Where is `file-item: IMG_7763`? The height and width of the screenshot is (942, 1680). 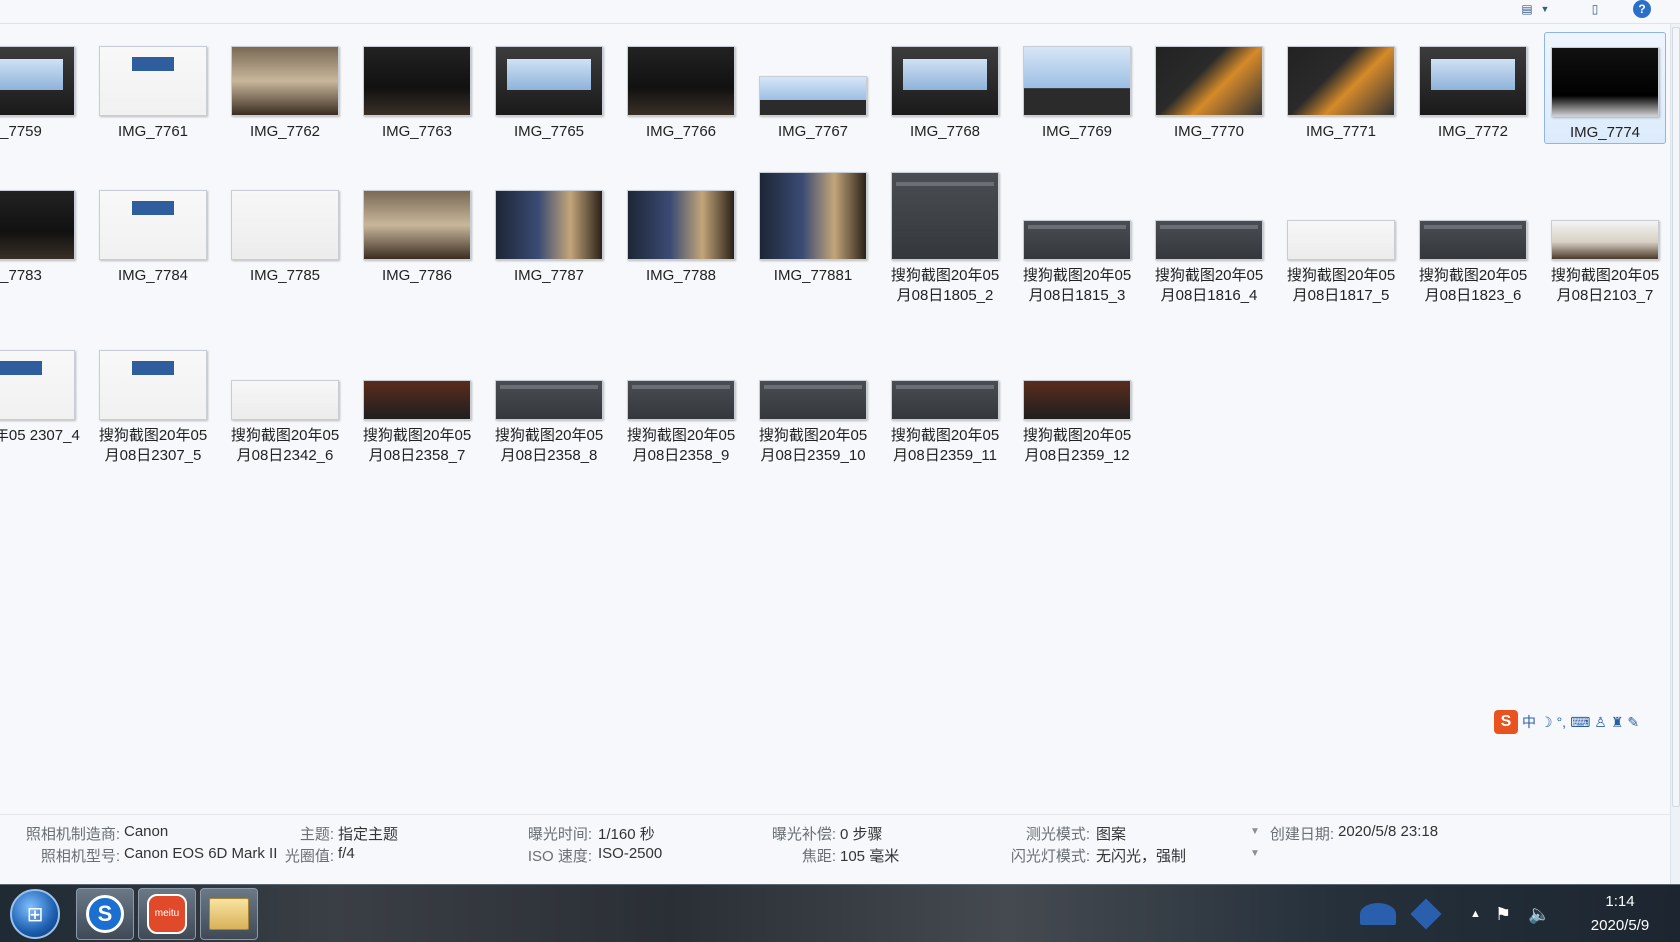
file-item: IMG_7763 is located at coordinates (417, 87).